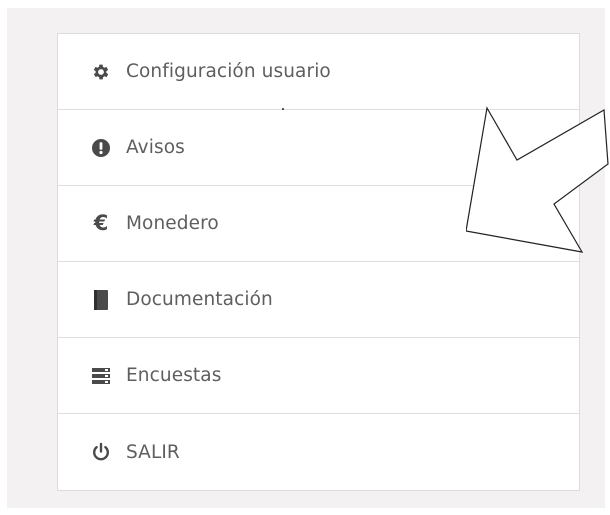 The height and width of the screenshot is (515, 610). I want to click on list-icon, so click(101, 376).